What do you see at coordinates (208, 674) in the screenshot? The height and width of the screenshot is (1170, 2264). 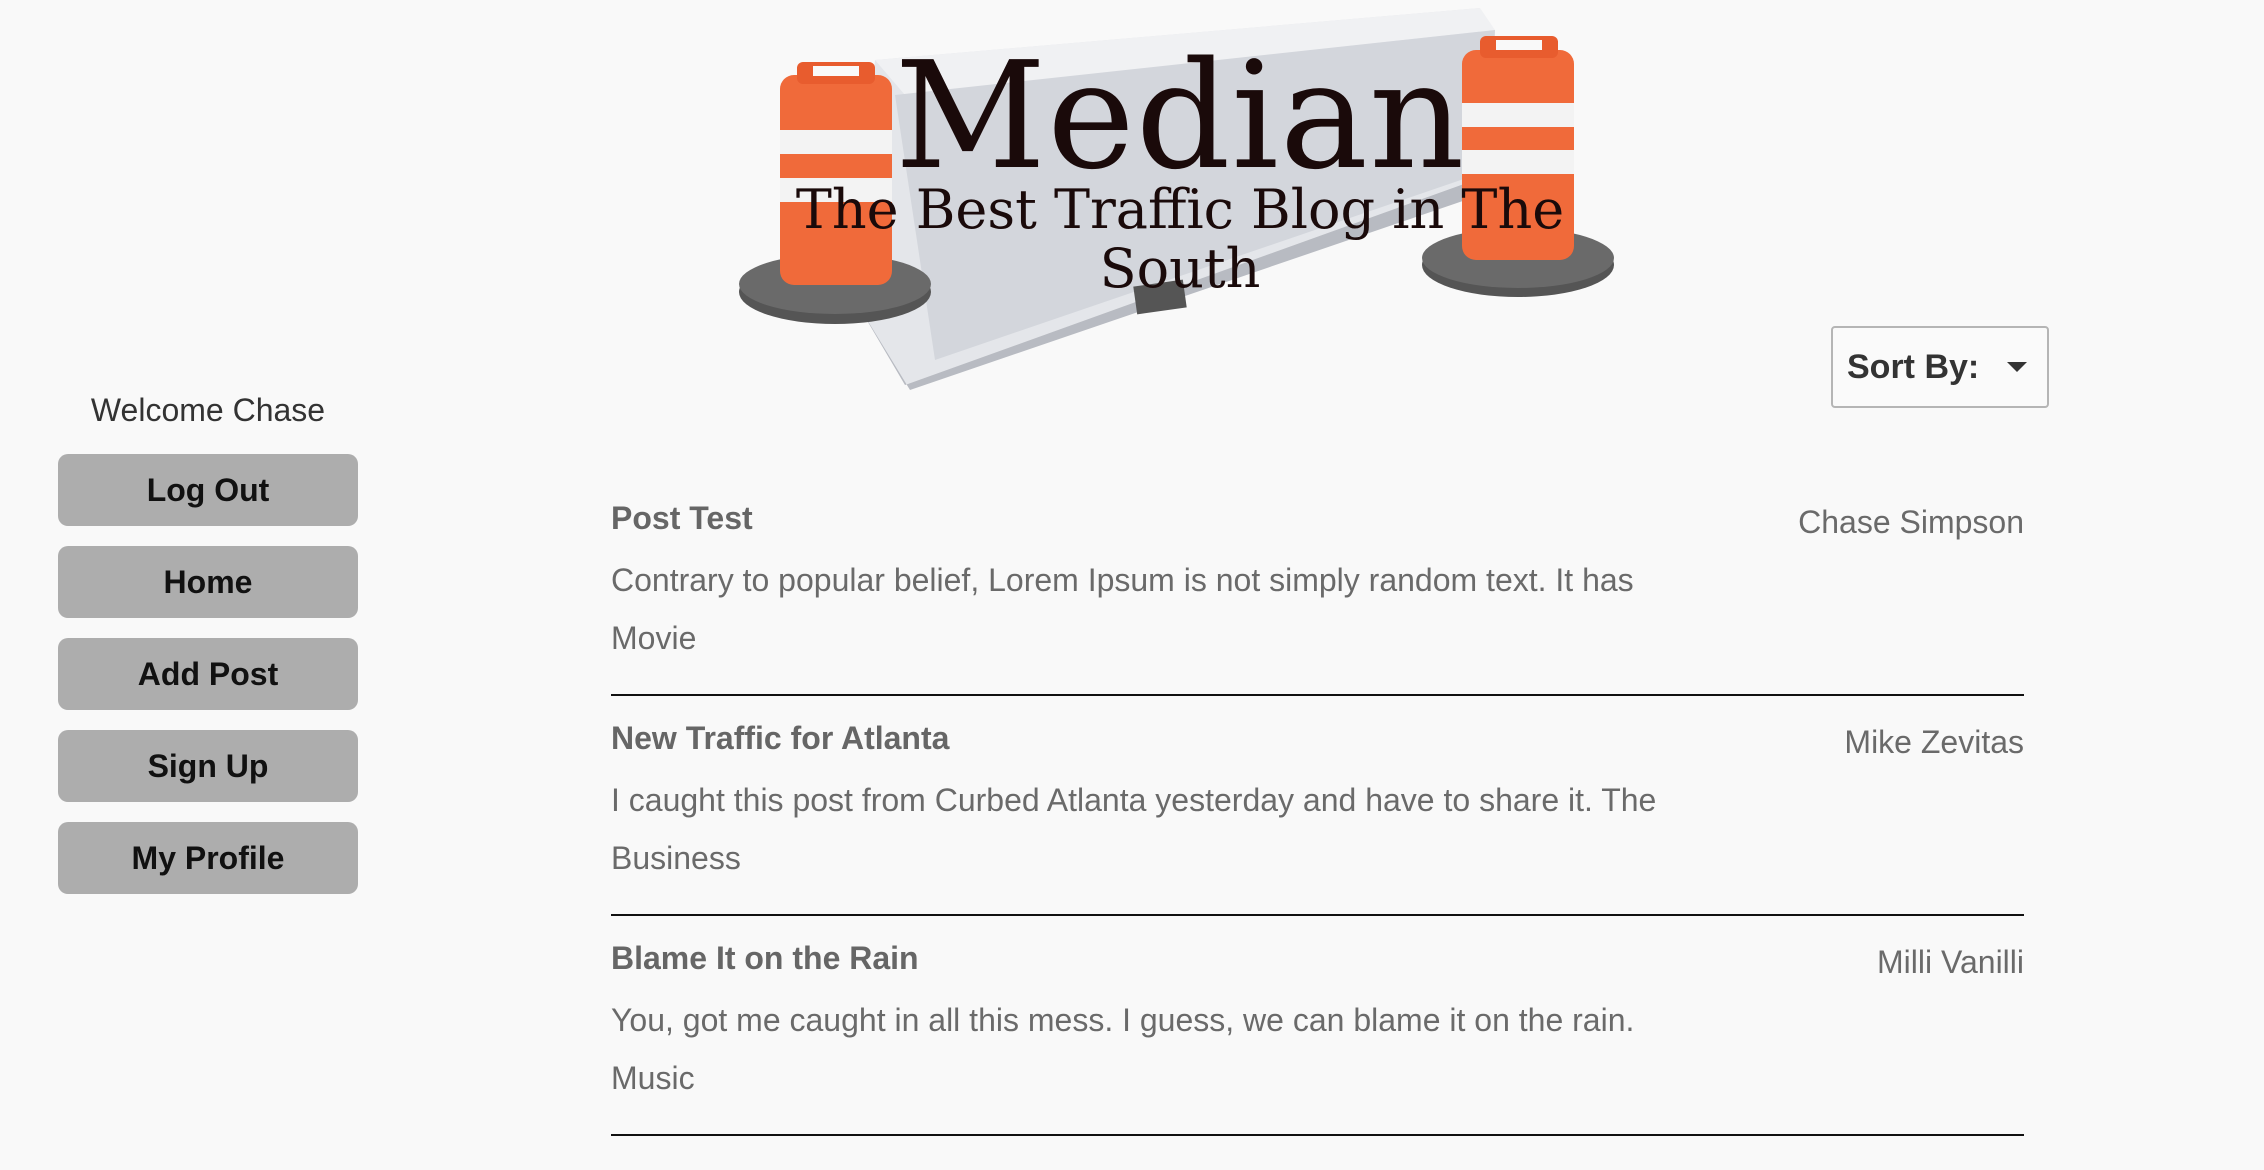 I see `add-post-button: Add Post` at bounding box center [208, 674].